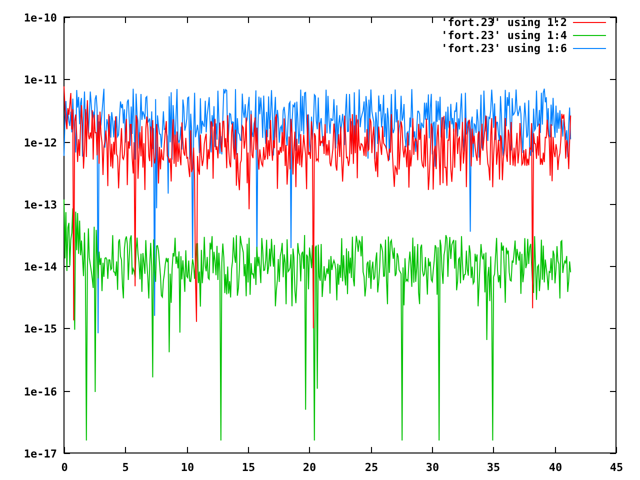 This screenshot has width=640, height=480. I want to click on legend-label: 'fort.23' using 1:4, so click(504, 35).